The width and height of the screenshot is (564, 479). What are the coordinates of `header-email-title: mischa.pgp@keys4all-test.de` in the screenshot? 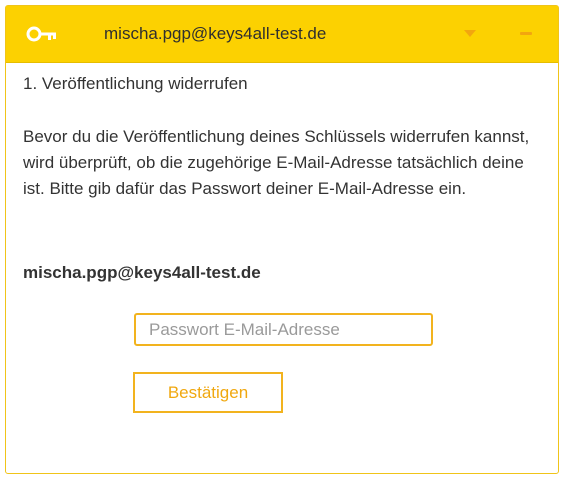 It's located at (215, 33).